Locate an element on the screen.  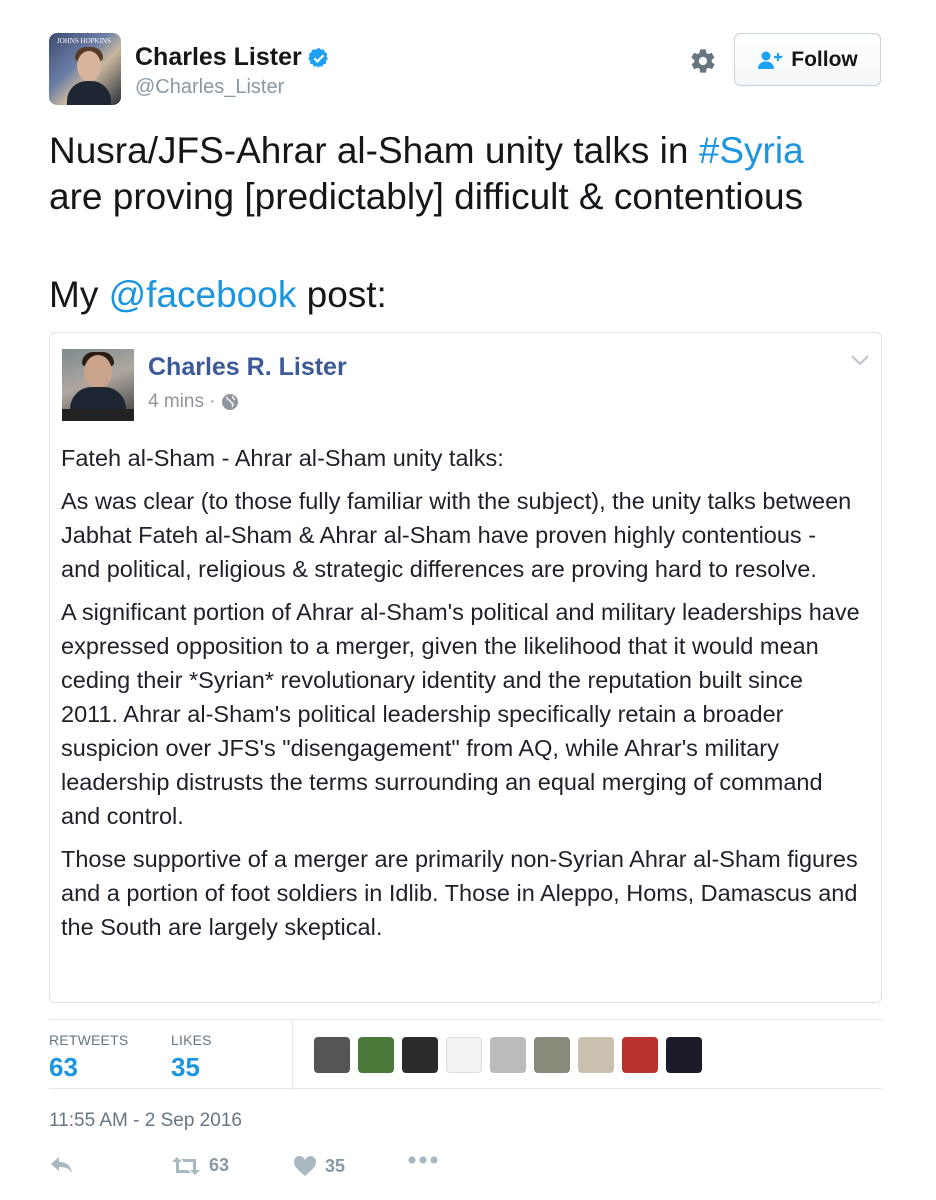
tweet-text-line3: My is located at coordinates (79, 294).